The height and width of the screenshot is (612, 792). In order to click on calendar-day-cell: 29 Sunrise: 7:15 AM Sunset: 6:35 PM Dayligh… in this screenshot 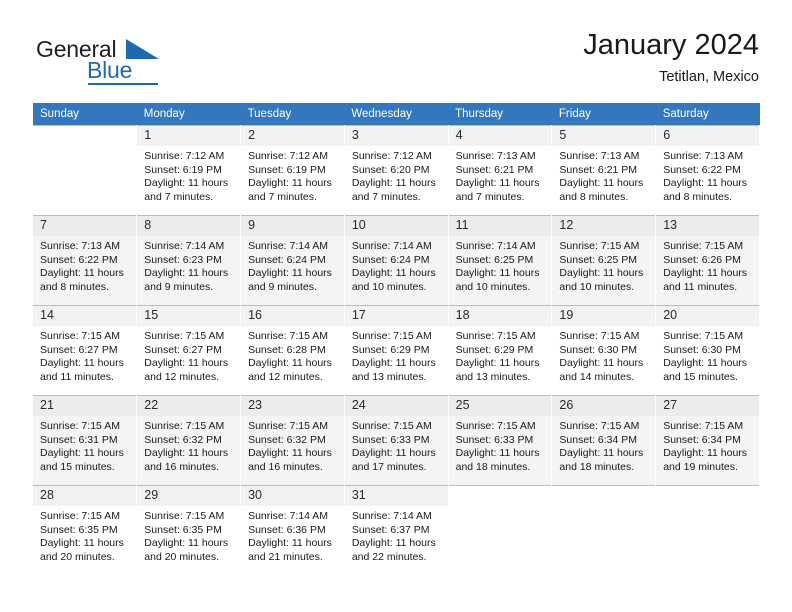, I will do `click(189, 530)`.